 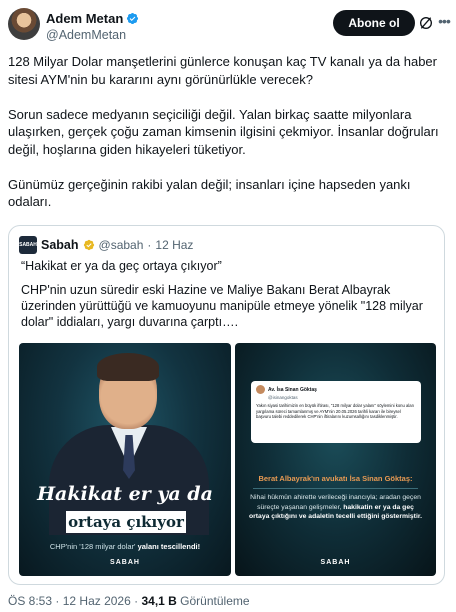 I want to click on person-hair, so click(x=128, y=367).